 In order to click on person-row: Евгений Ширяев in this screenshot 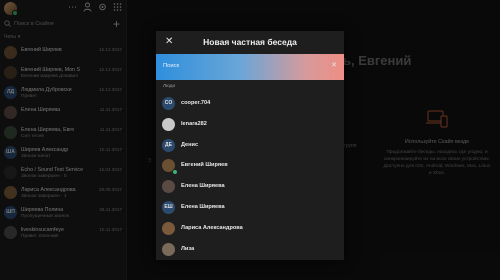, I will do `click(250, 165)`.